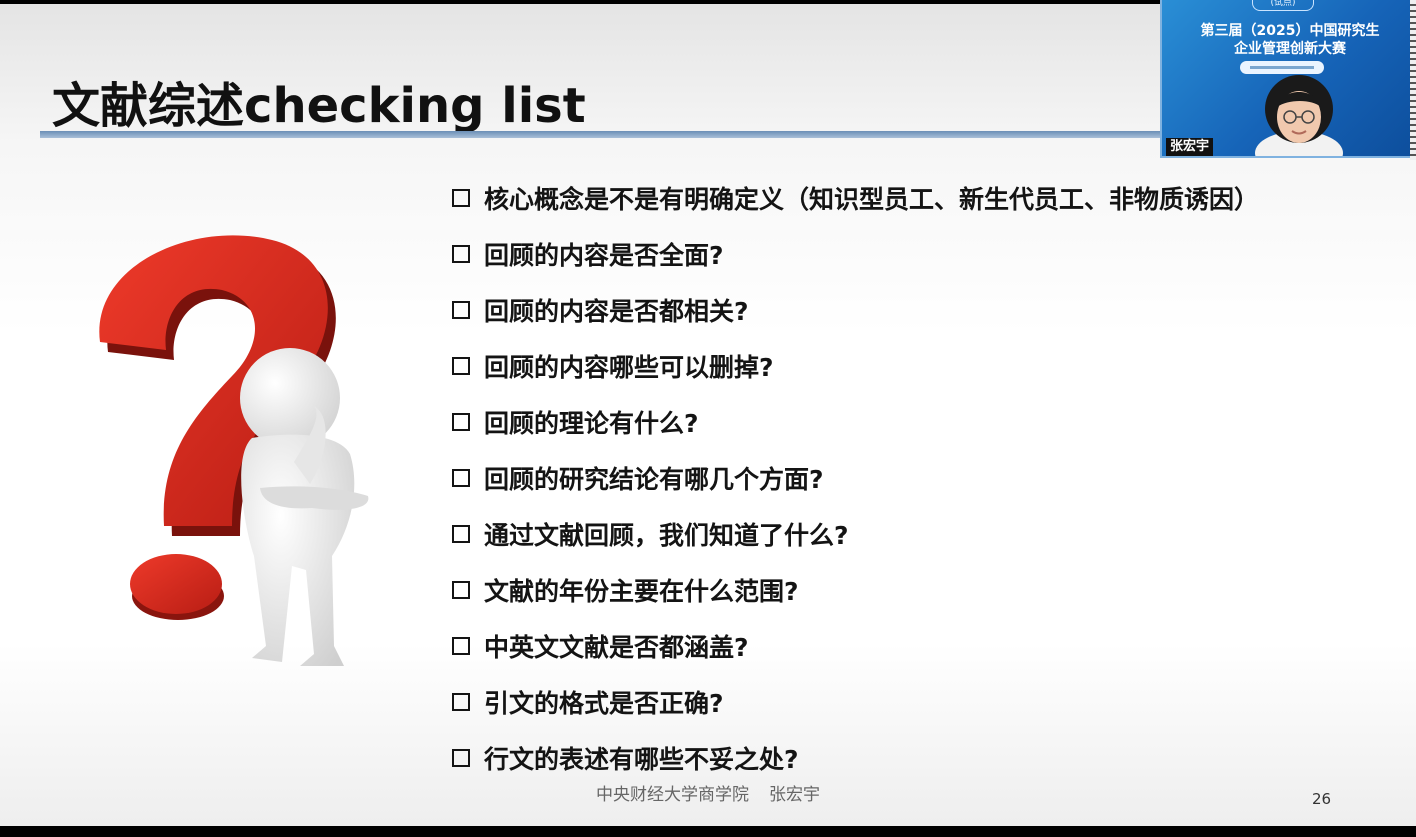  I want to click on page-number: 26, so click(1322, 799).